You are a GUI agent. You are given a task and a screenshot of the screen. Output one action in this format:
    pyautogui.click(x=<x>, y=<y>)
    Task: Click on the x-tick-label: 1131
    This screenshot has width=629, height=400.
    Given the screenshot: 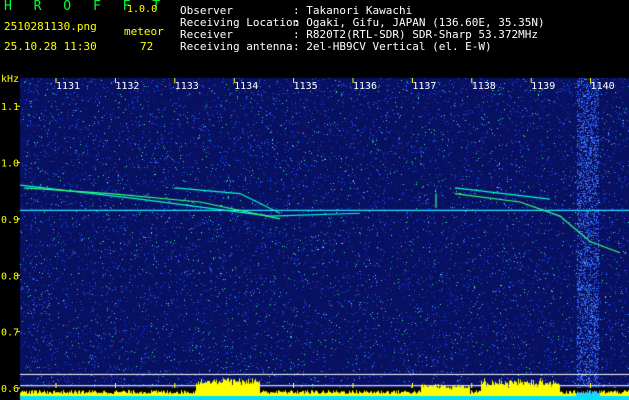 What is the action you would take?
    pyautogui.click(x=68, y=86)
    